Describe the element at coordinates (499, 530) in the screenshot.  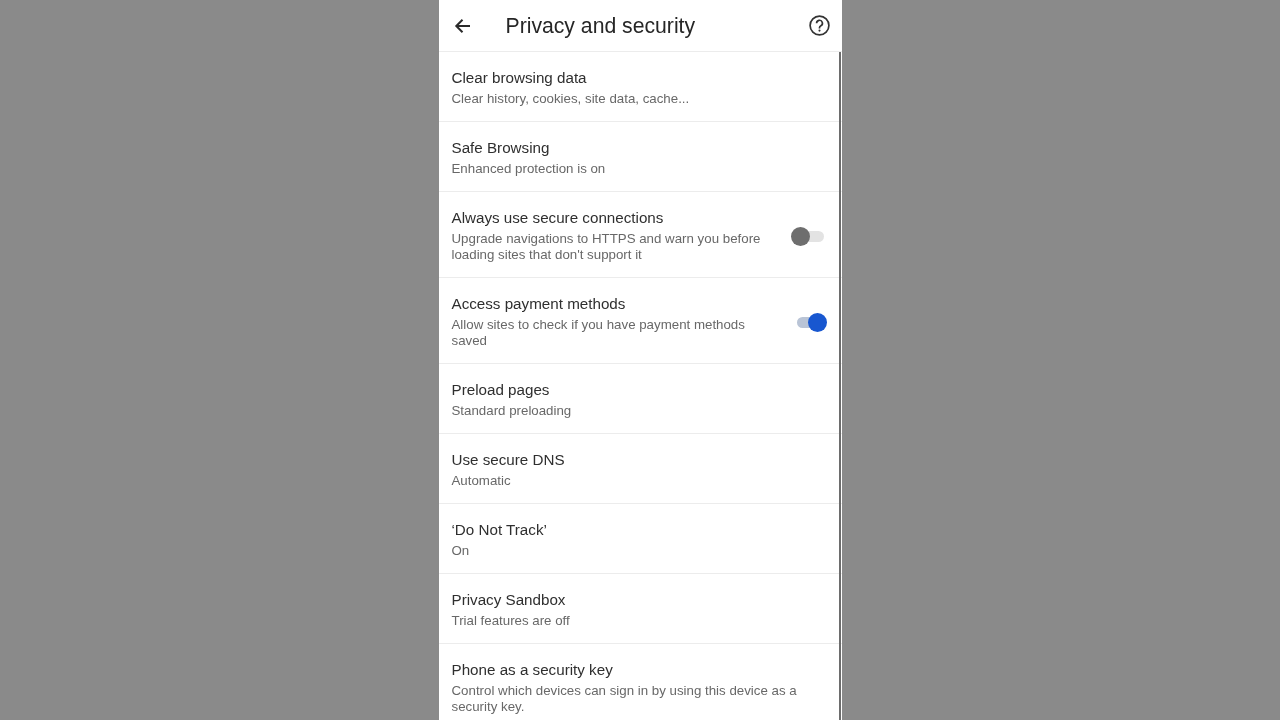
I see `setting-title: ‘Do Not Track’` at that location.